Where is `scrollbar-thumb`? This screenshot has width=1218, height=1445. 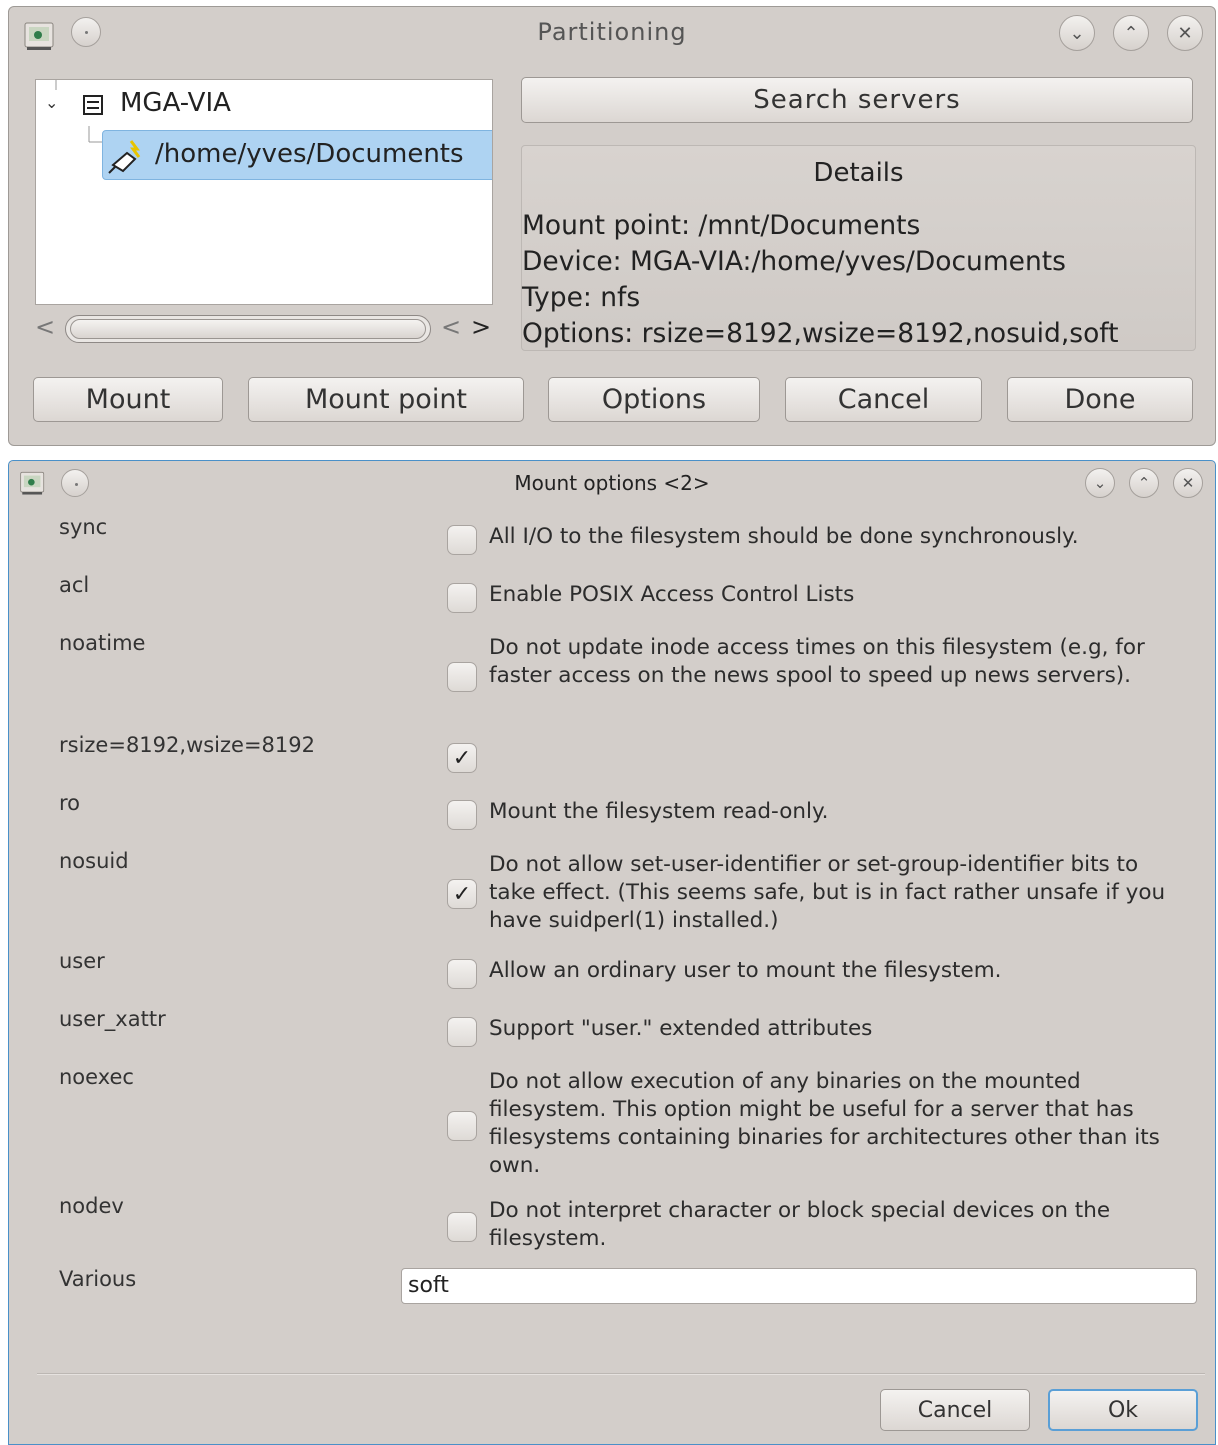 scrollbar-thumb is located at coordinates (248, 329).